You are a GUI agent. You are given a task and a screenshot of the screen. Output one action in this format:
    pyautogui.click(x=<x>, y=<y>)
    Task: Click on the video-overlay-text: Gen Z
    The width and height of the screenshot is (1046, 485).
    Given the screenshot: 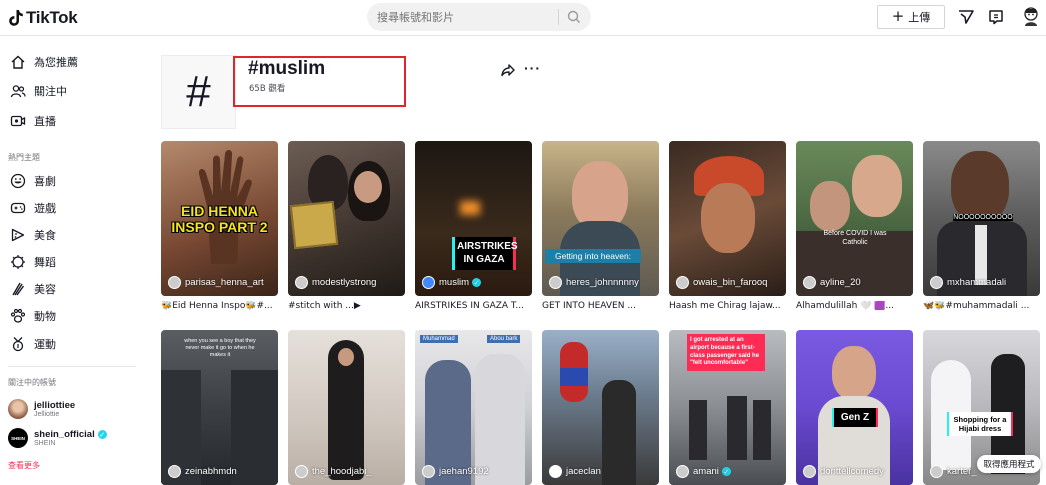 What is the action you would take?
    pyautogui.click(x=855, y=417)
    